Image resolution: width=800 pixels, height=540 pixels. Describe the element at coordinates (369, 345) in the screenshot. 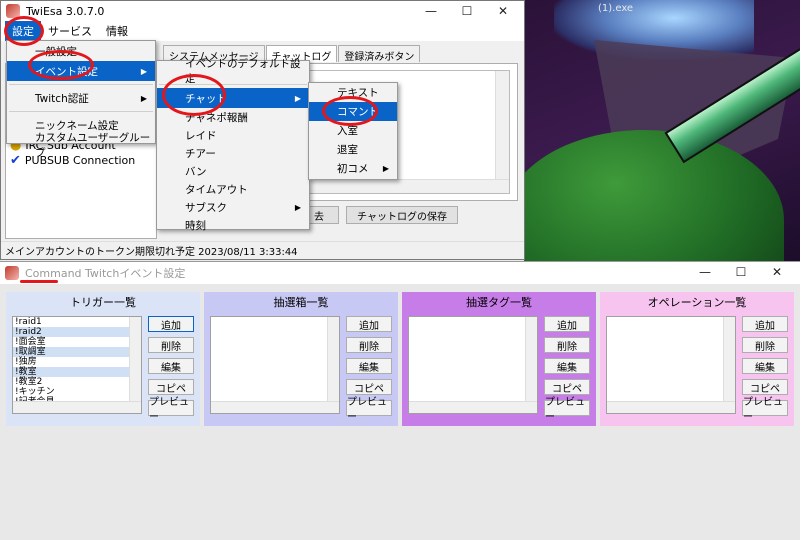

I see `lottery-box-delete-button: 削除` at that location.